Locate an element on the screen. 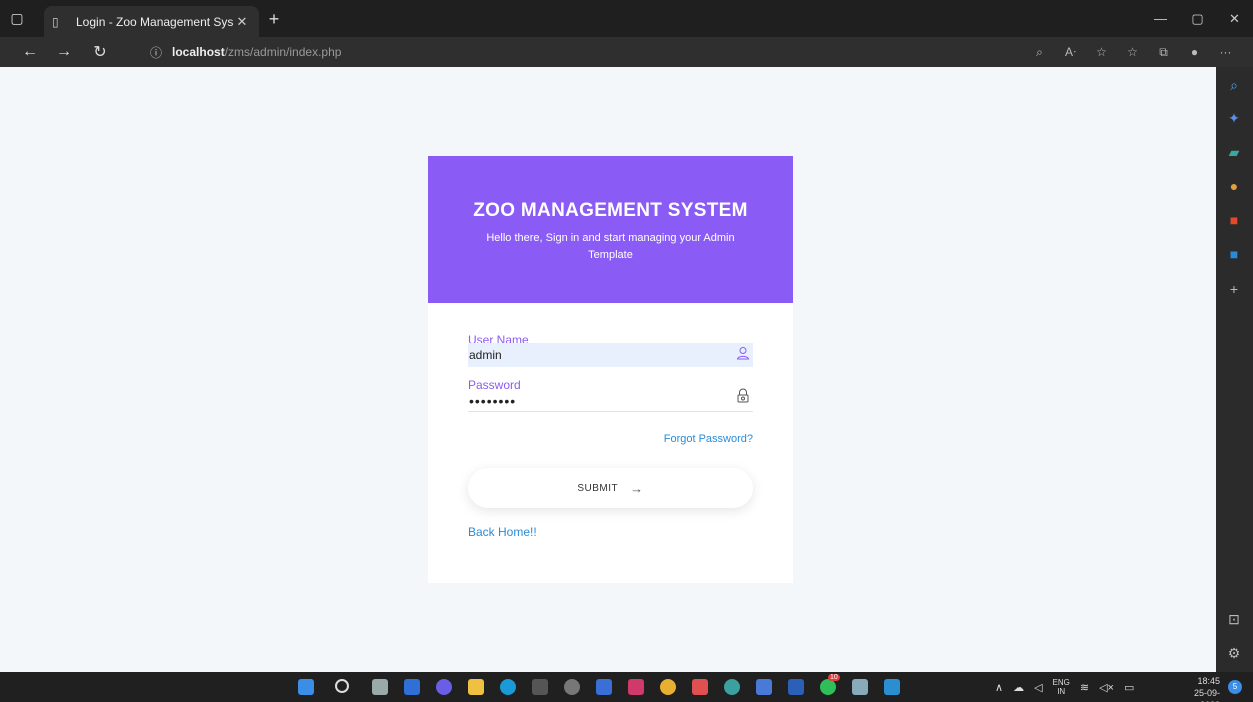 The image size is (1253, 702). add-favorite-icon: ☆ is located at coordinates (1101, 52).